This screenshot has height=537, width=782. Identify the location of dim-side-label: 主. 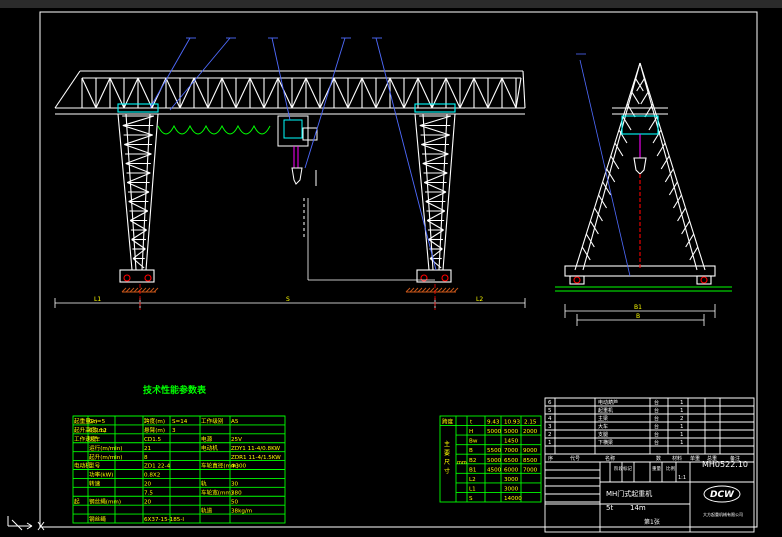
(447, 444).